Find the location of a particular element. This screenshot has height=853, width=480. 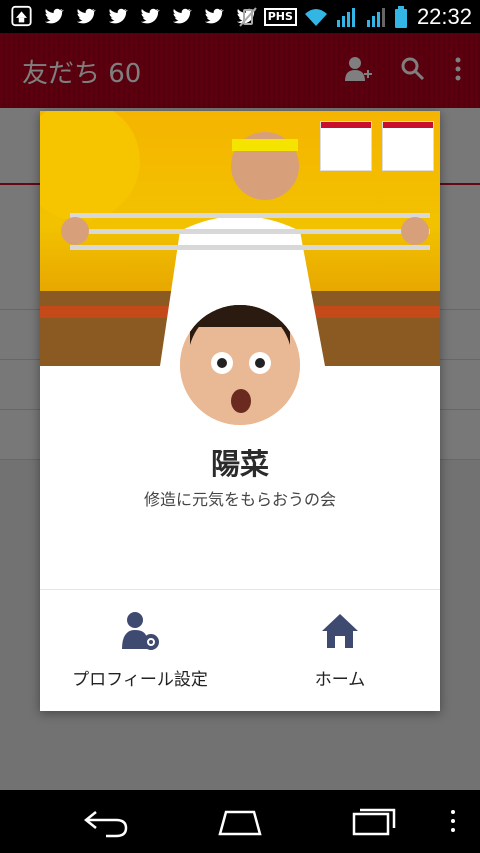

status-clock: 22:32 is located at coordinates (444, 16).